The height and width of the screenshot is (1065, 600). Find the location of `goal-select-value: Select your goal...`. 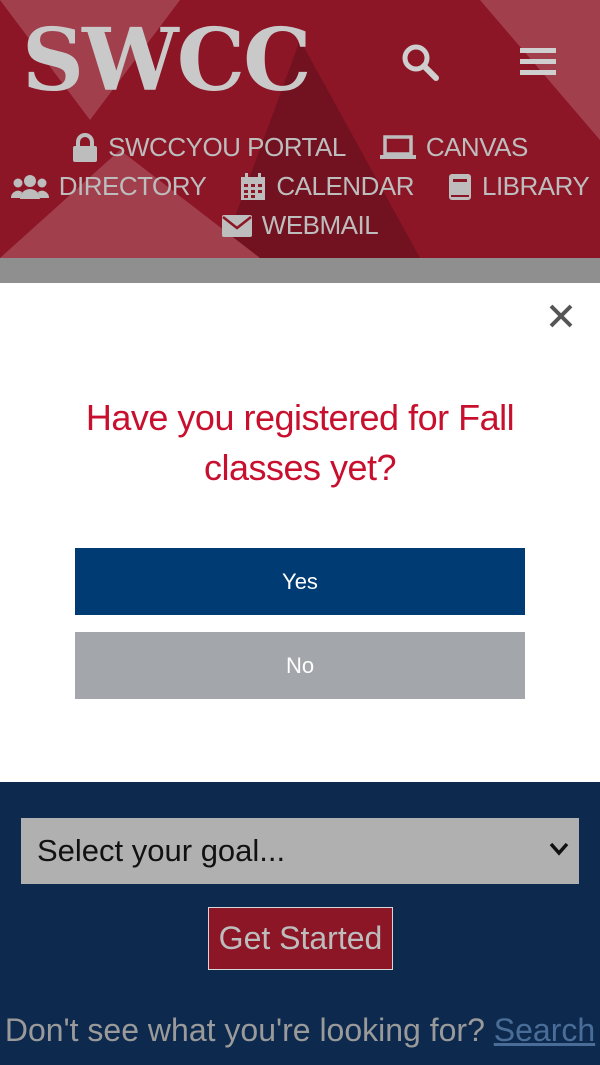

goal-select-value: Select your goal... is located at coordinates (161, 850).